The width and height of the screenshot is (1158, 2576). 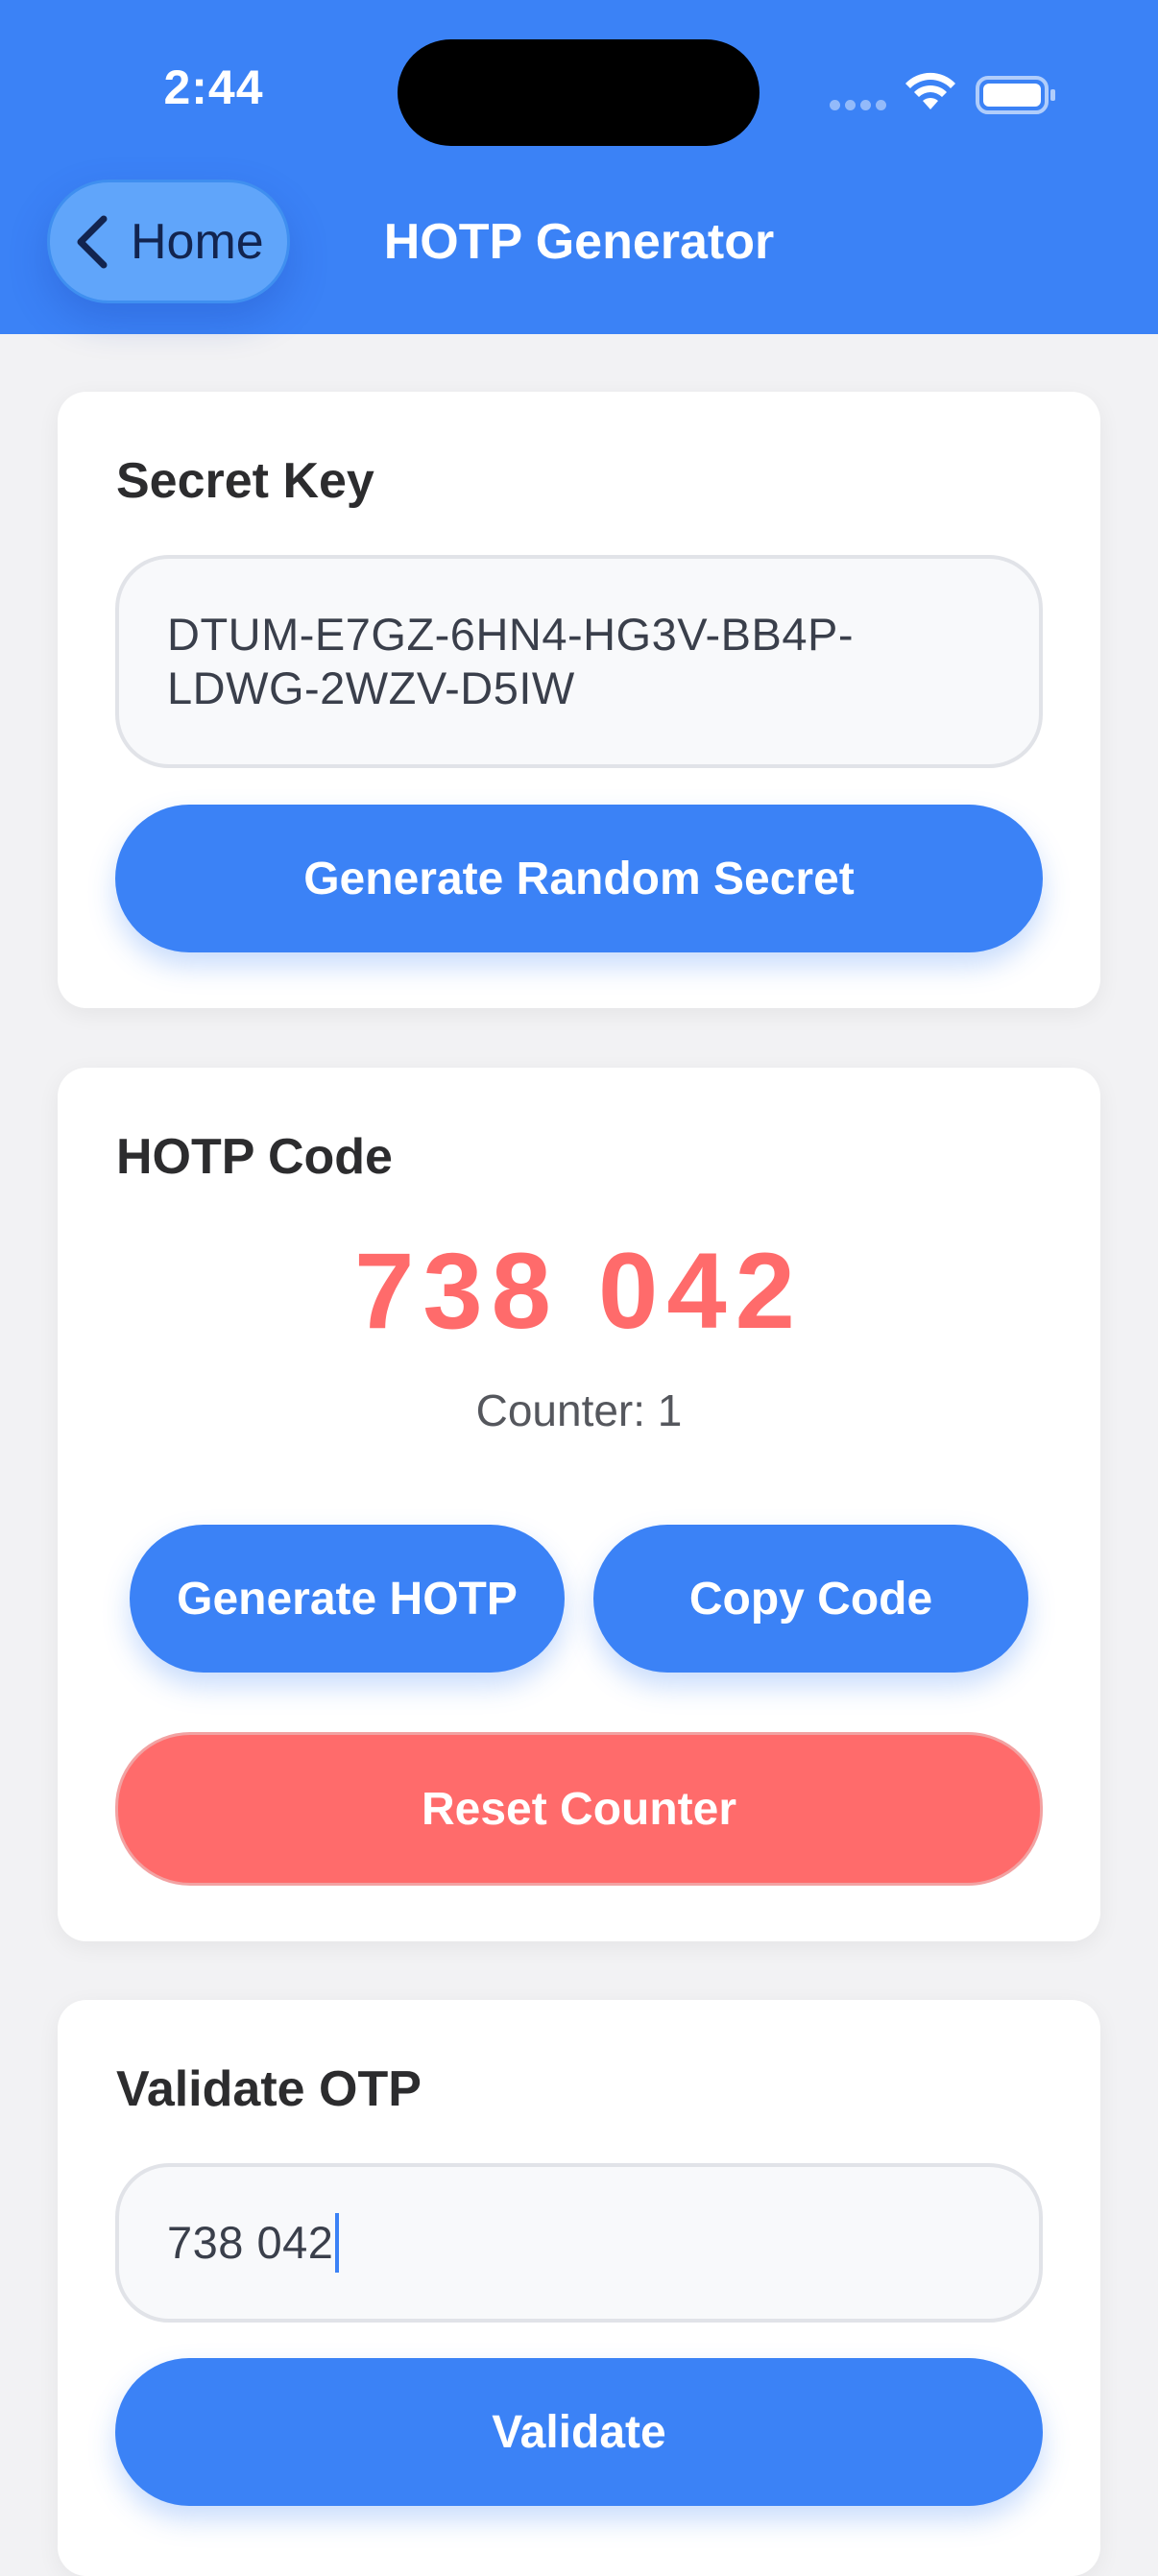 What do you see at coordinates (197, 241) in the screenshot?
I see `back-button-label: Home` at bounding box center [197, 241].